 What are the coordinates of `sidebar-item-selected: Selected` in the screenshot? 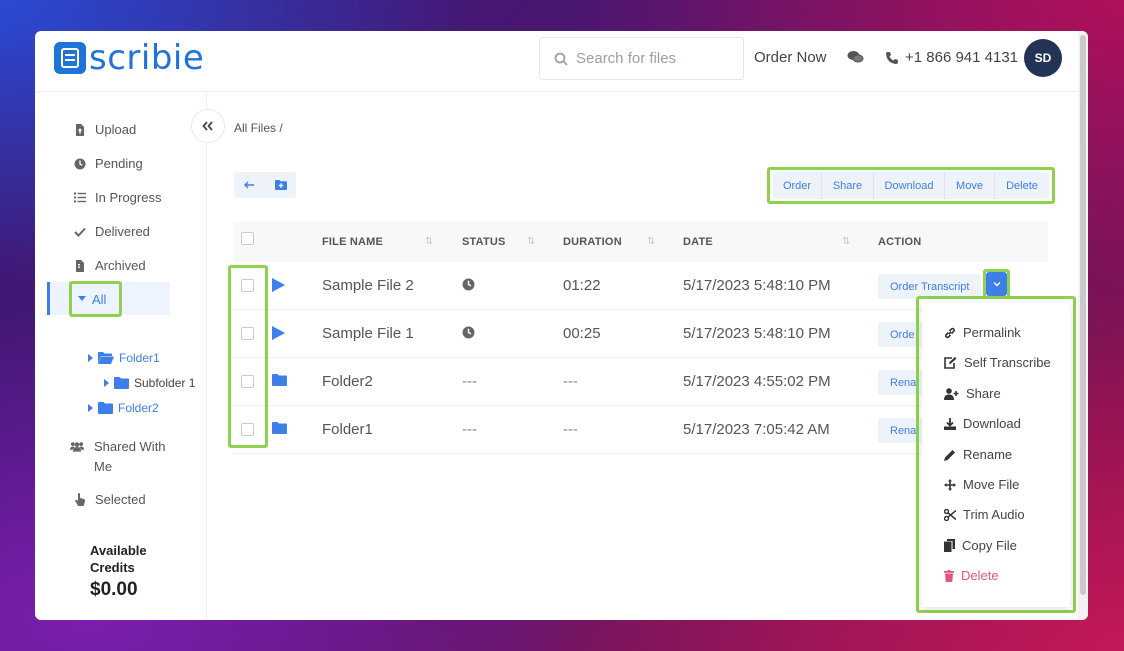 It's located at (109, 499).